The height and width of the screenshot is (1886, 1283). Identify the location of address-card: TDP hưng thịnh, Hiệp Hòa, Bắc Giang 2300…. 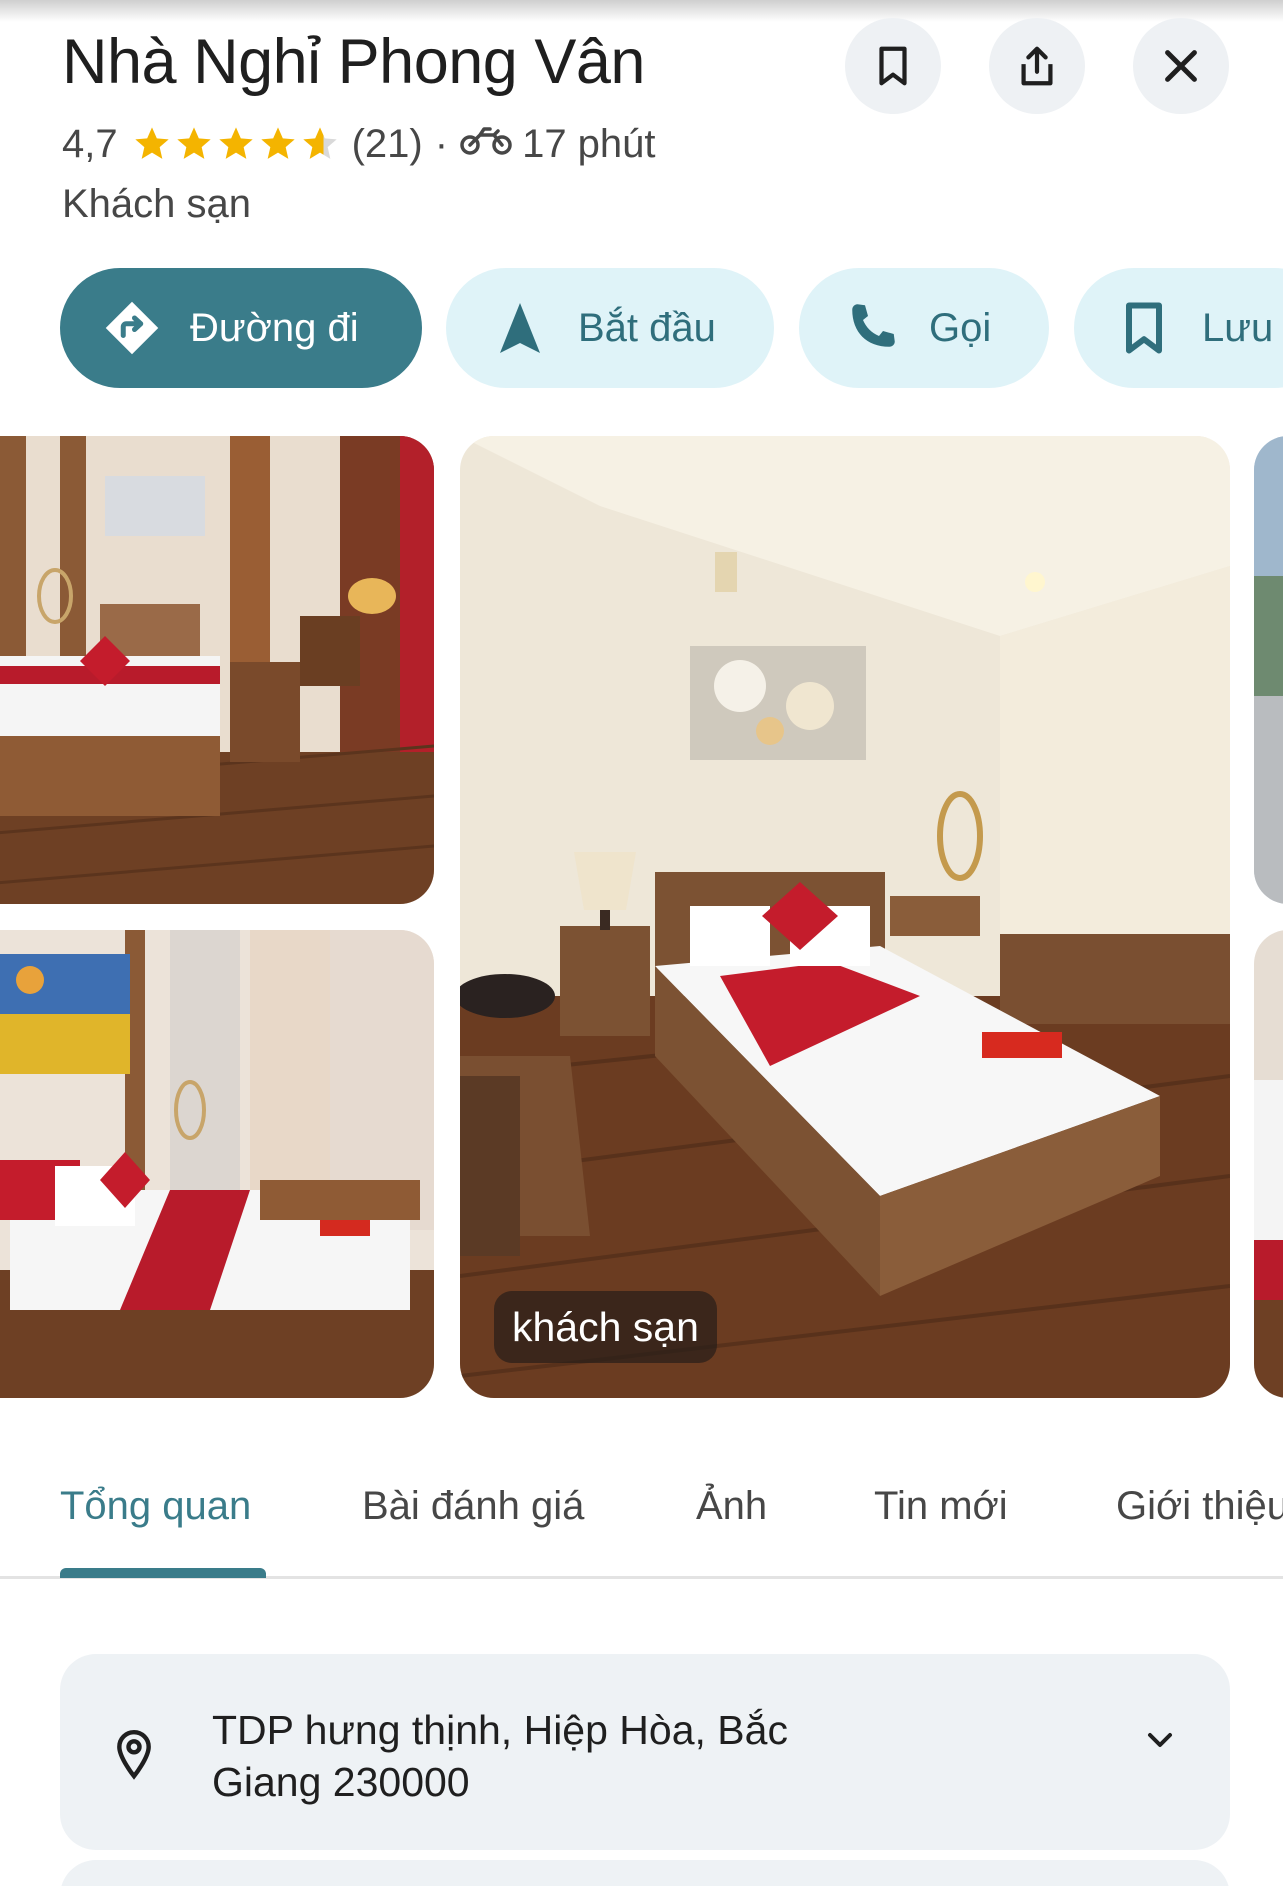
(645, 1752).